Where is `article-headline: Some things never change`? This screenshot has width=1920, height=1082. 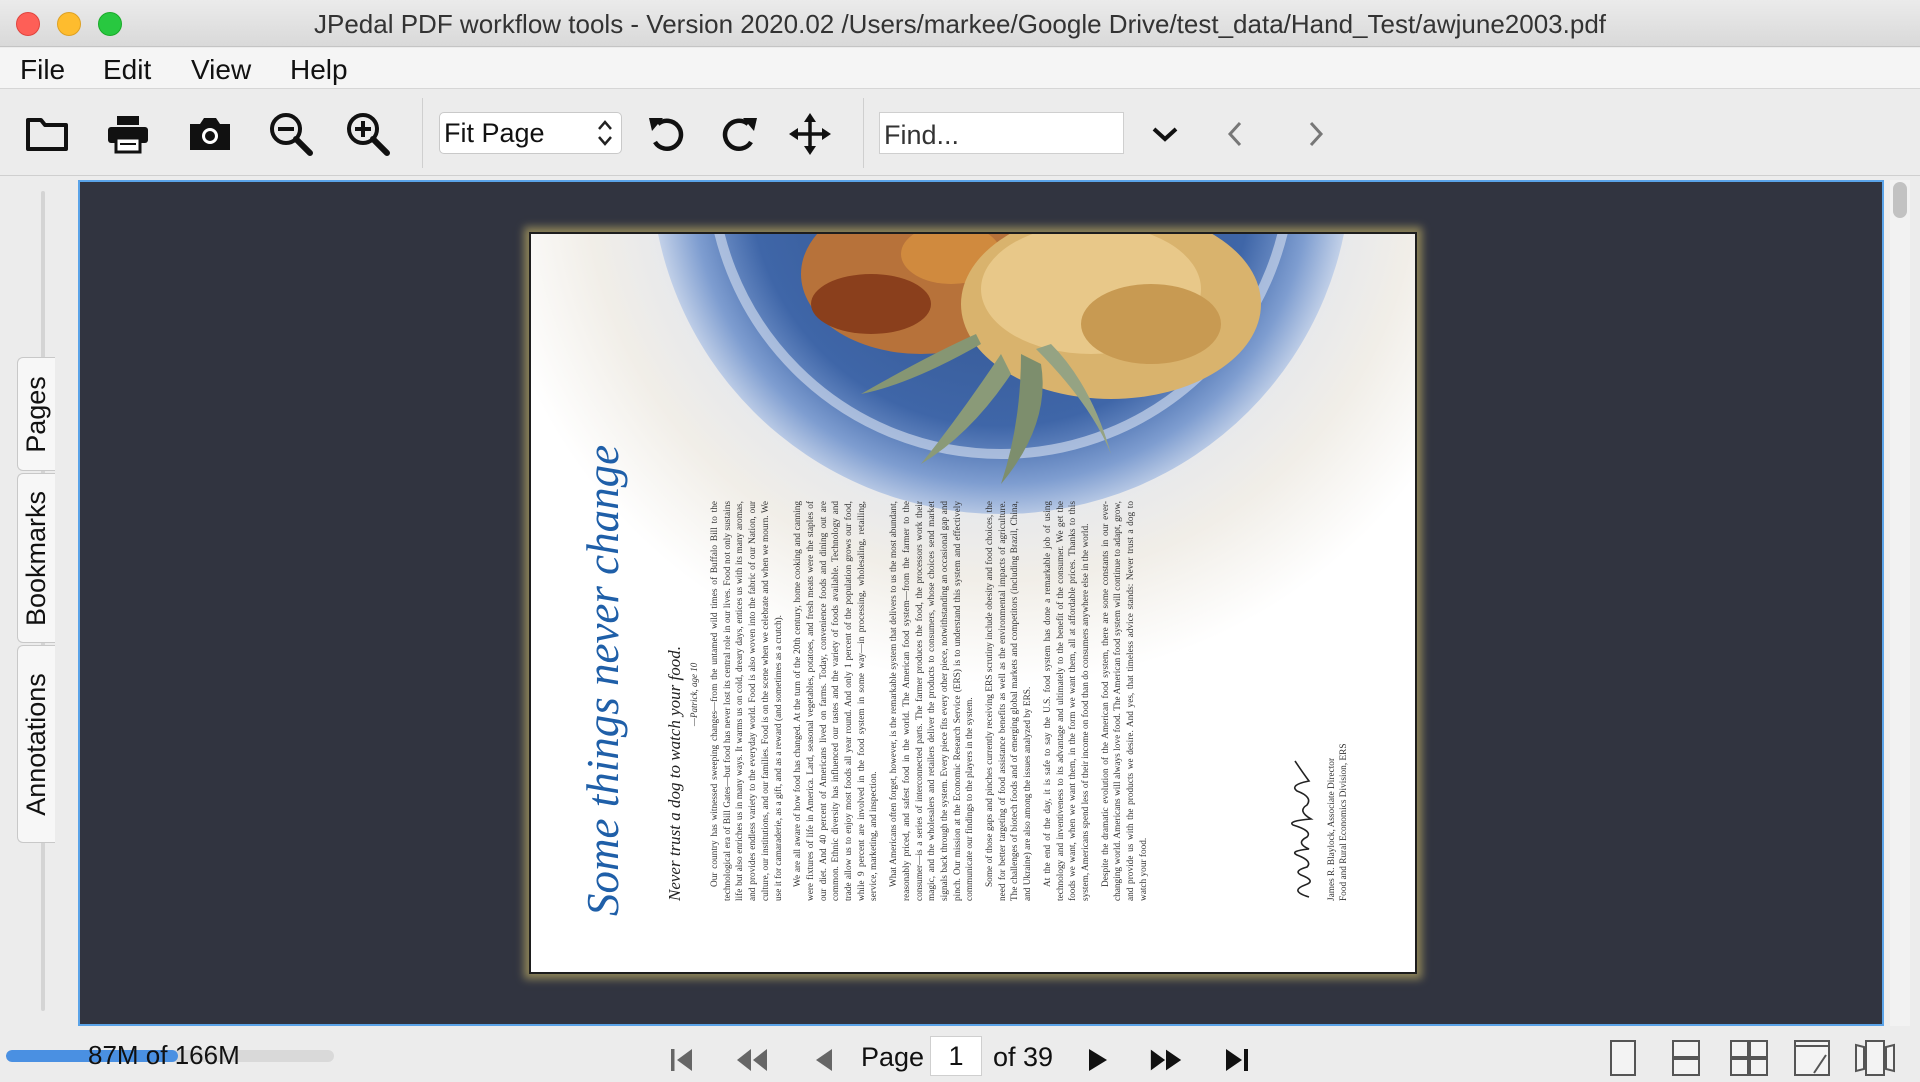 article-headline: Some things never change is located at coordinates (603, 680).